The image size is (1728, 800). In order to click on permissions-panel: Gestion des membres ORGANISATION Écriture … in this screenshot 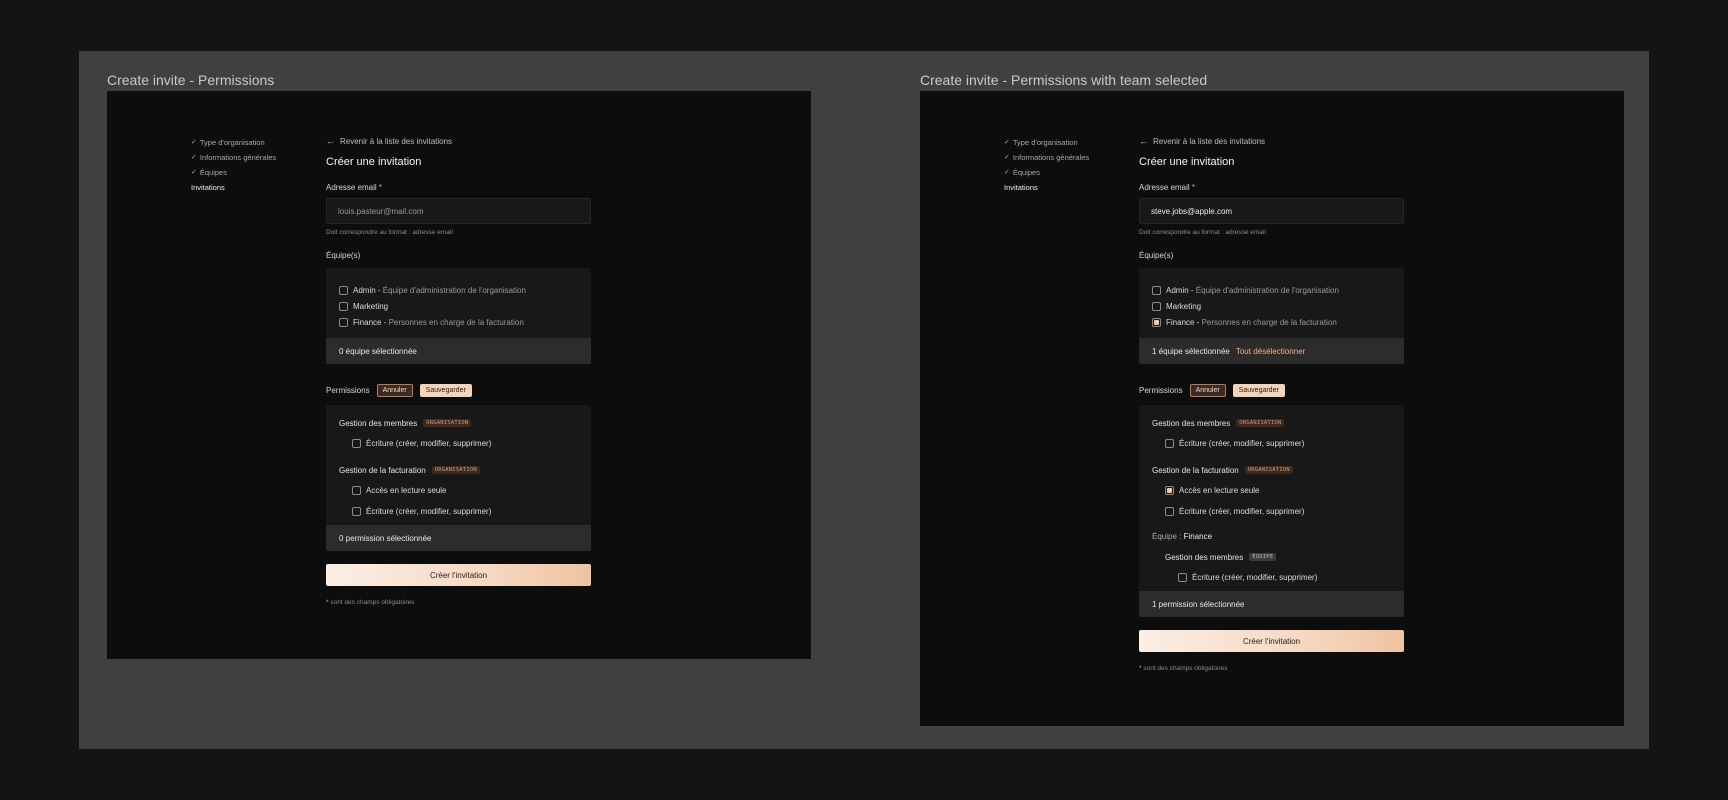, I will do `click(458, 478)`.